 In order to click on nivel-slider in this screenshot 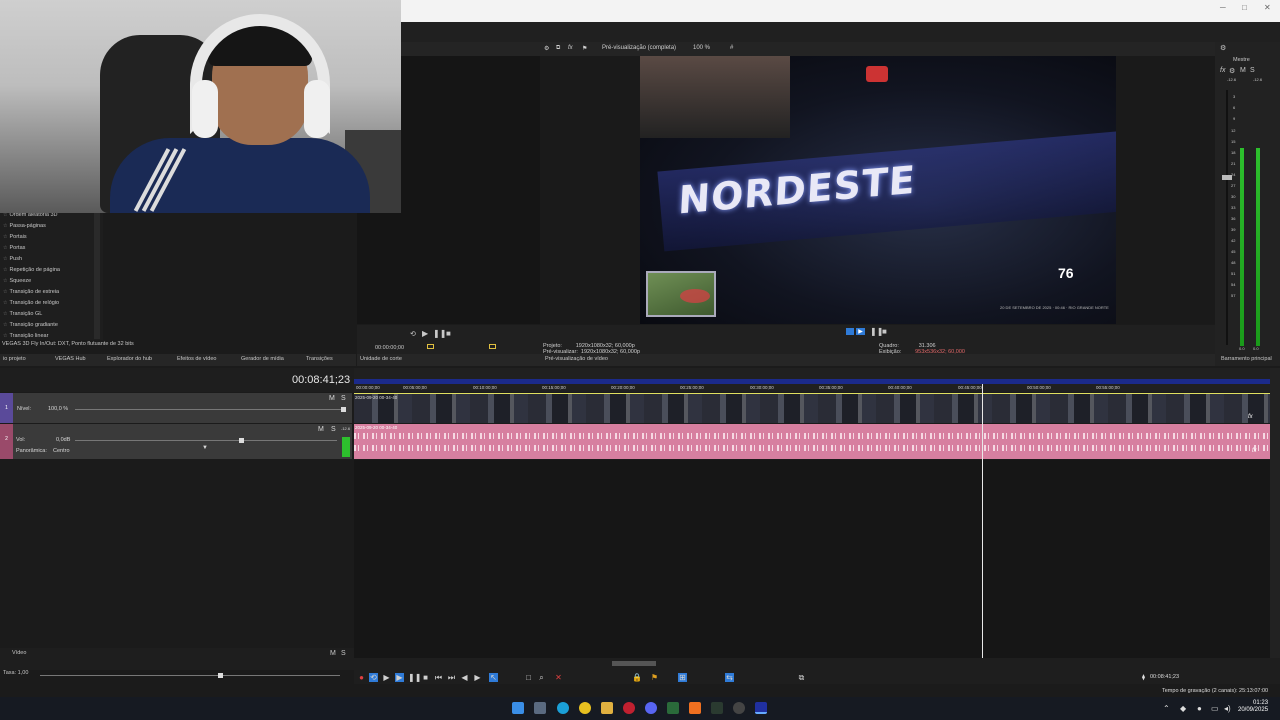, I will do `click(210, 409)`.